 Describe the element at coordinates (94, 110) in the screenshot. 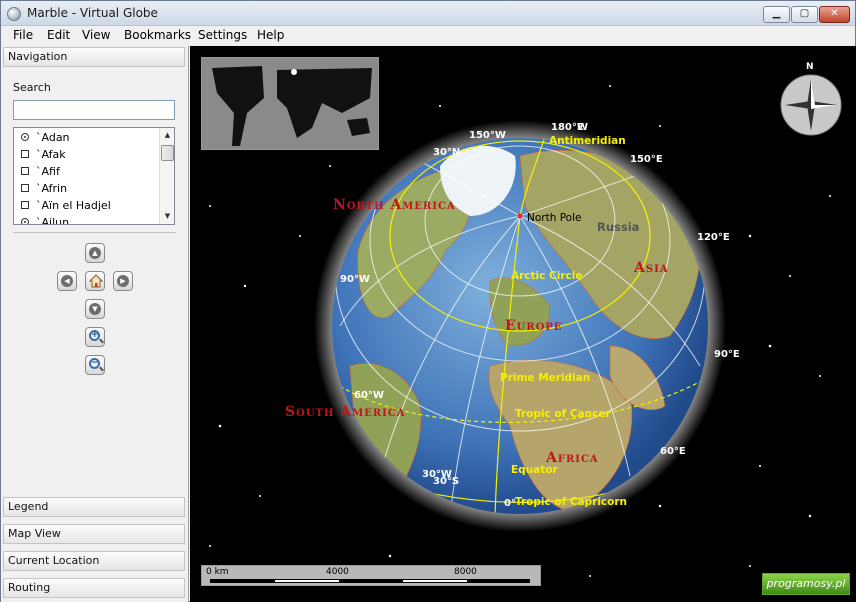

I see `search-input` at that location.